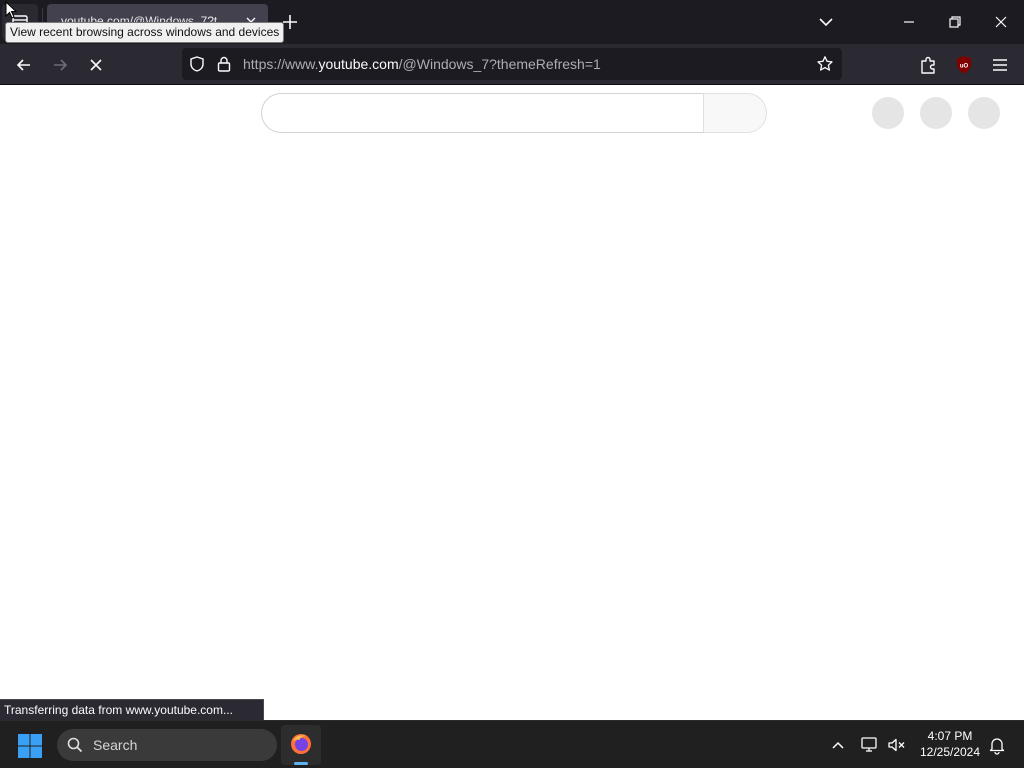  Describe the element at coordinates (909, 22) in the screenshot. I see `minimize-icon` at that location.